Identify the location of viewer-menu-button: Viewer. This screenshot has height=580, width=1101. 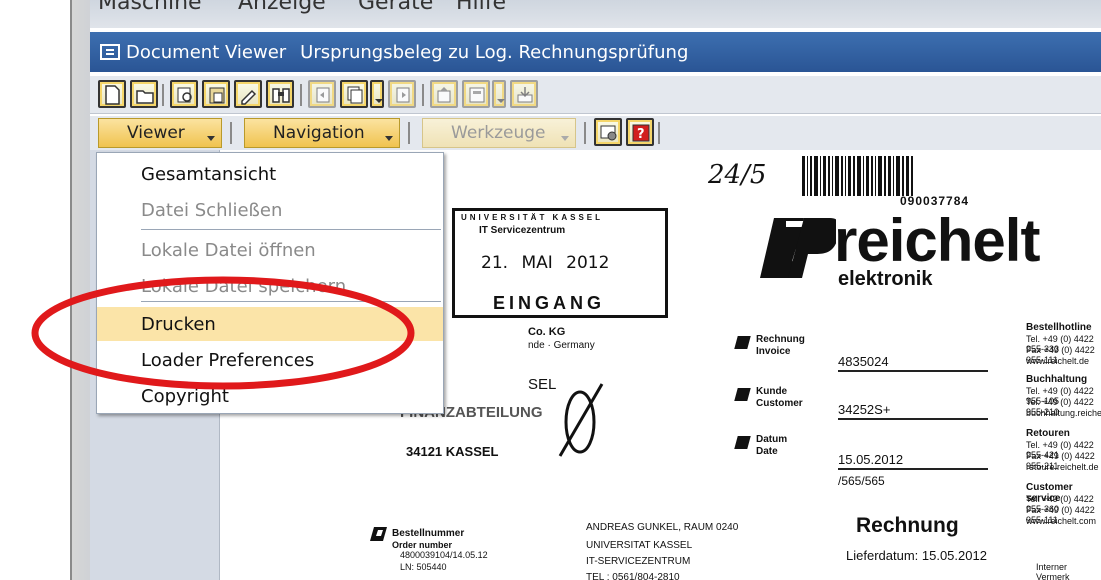
(160, 133).